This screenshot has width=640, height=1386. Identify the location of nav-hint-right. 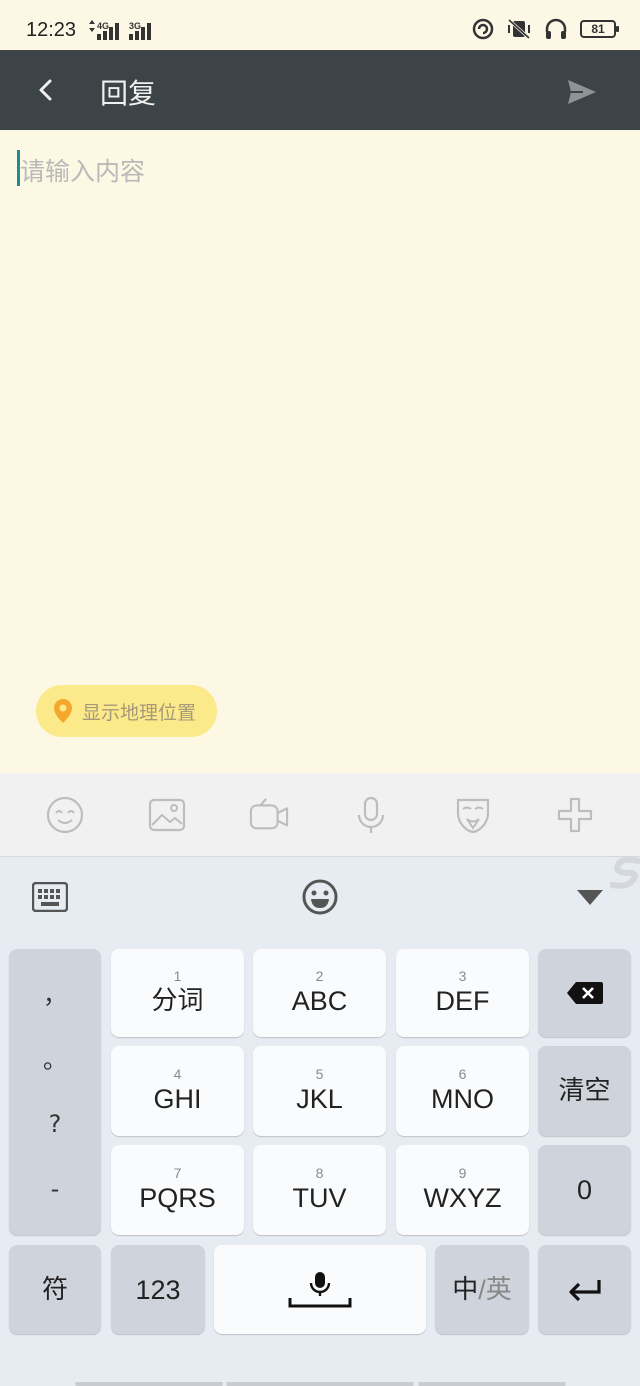
(492, 1384).